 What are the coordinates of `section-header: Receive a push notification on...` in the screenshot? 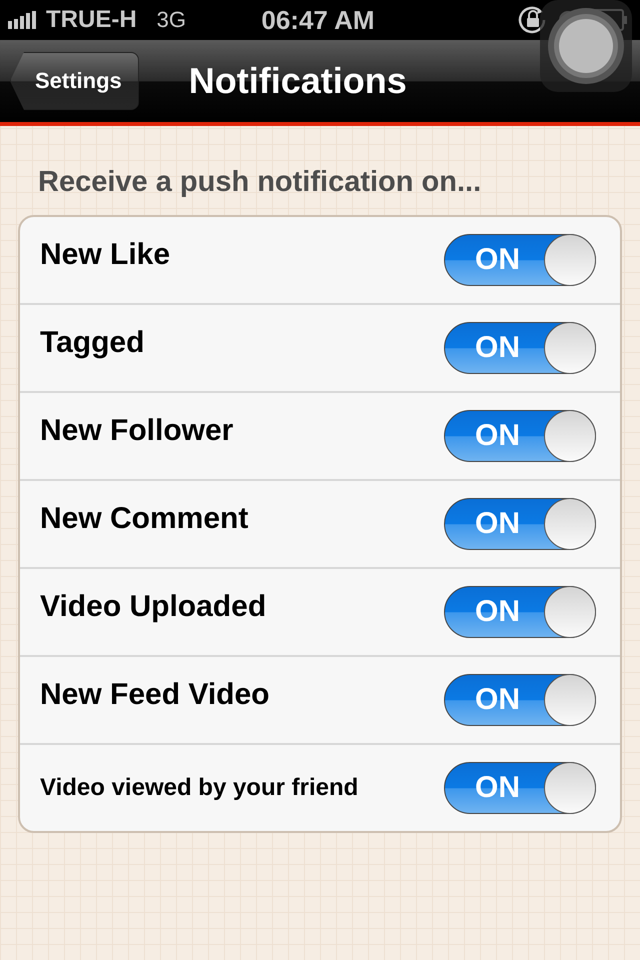 It's located at (259, 182).